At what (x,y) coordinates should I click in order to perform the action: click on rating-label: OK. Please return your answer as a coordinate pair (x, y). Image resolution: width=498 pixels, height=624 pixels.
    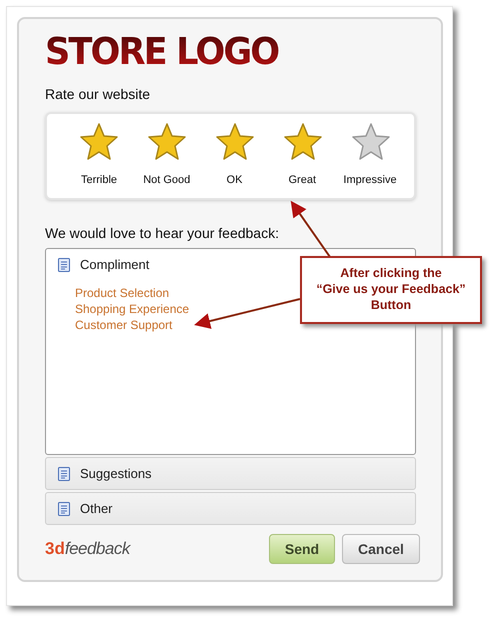
    Looking at the image, I should click on (234, 180).